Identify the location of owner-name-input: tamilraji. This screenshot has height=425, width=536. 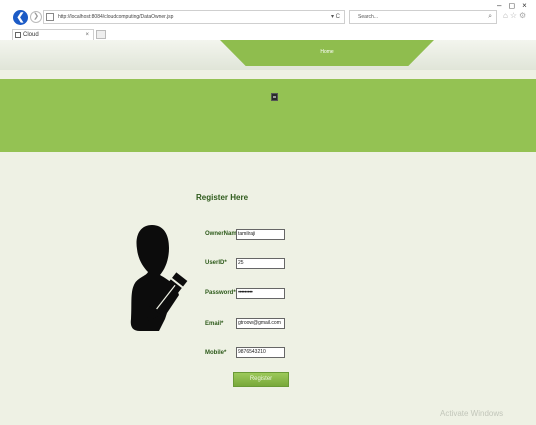
(260, 234).